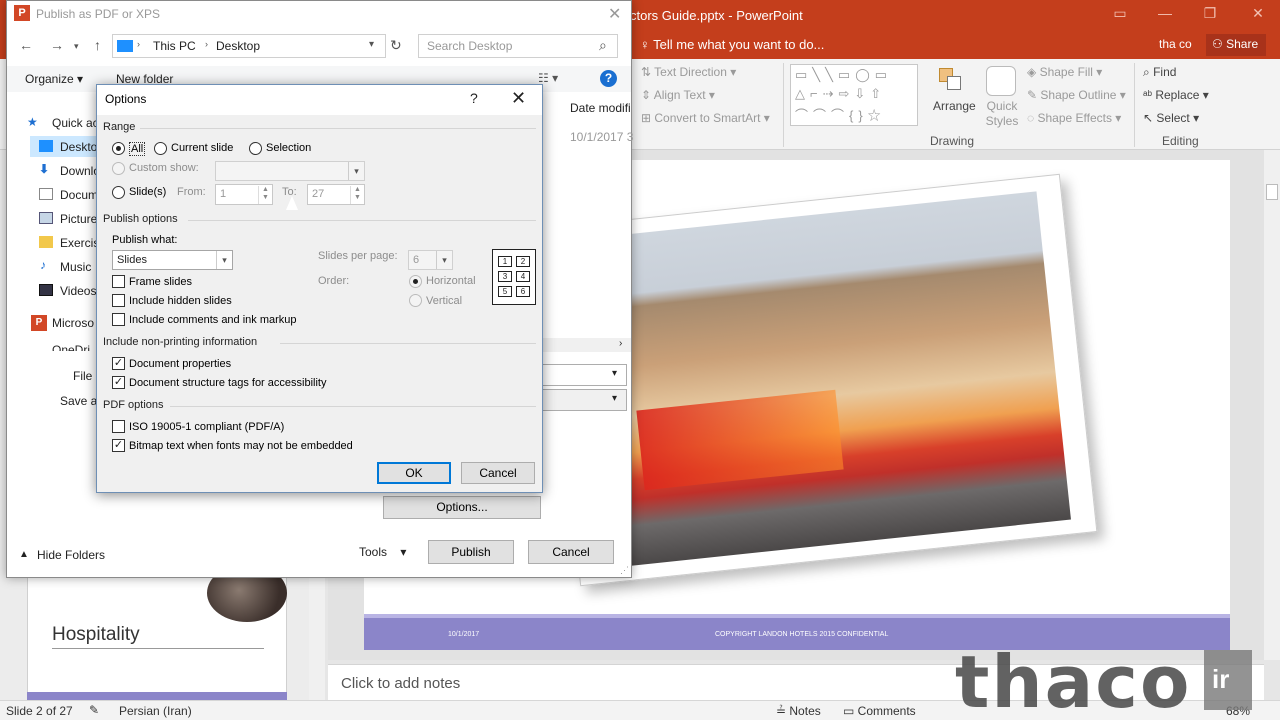 This screenshot has height=720, width=1280. What do you see at coordinates (688, 72) in the screenshot?
I see `text-direction-button: ⇅ Text Direction ▾` at bounding box center [688, 72].